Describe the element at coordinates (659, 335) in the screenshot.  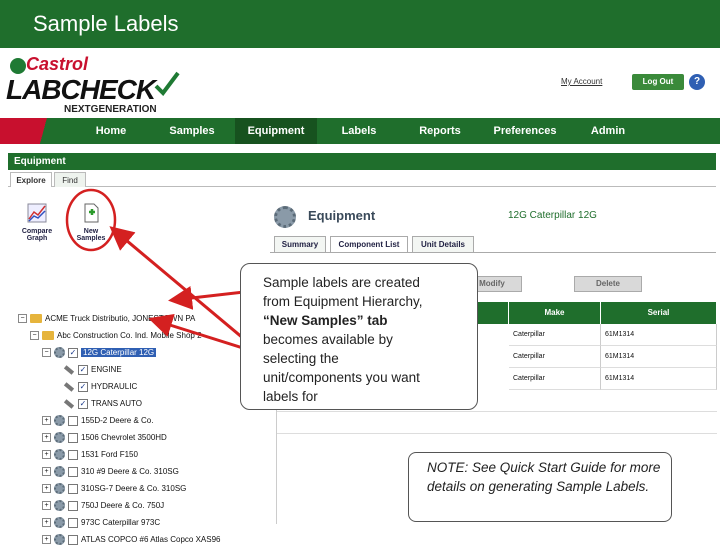
I see `grid-cell-serial: 61M1314` at that location.